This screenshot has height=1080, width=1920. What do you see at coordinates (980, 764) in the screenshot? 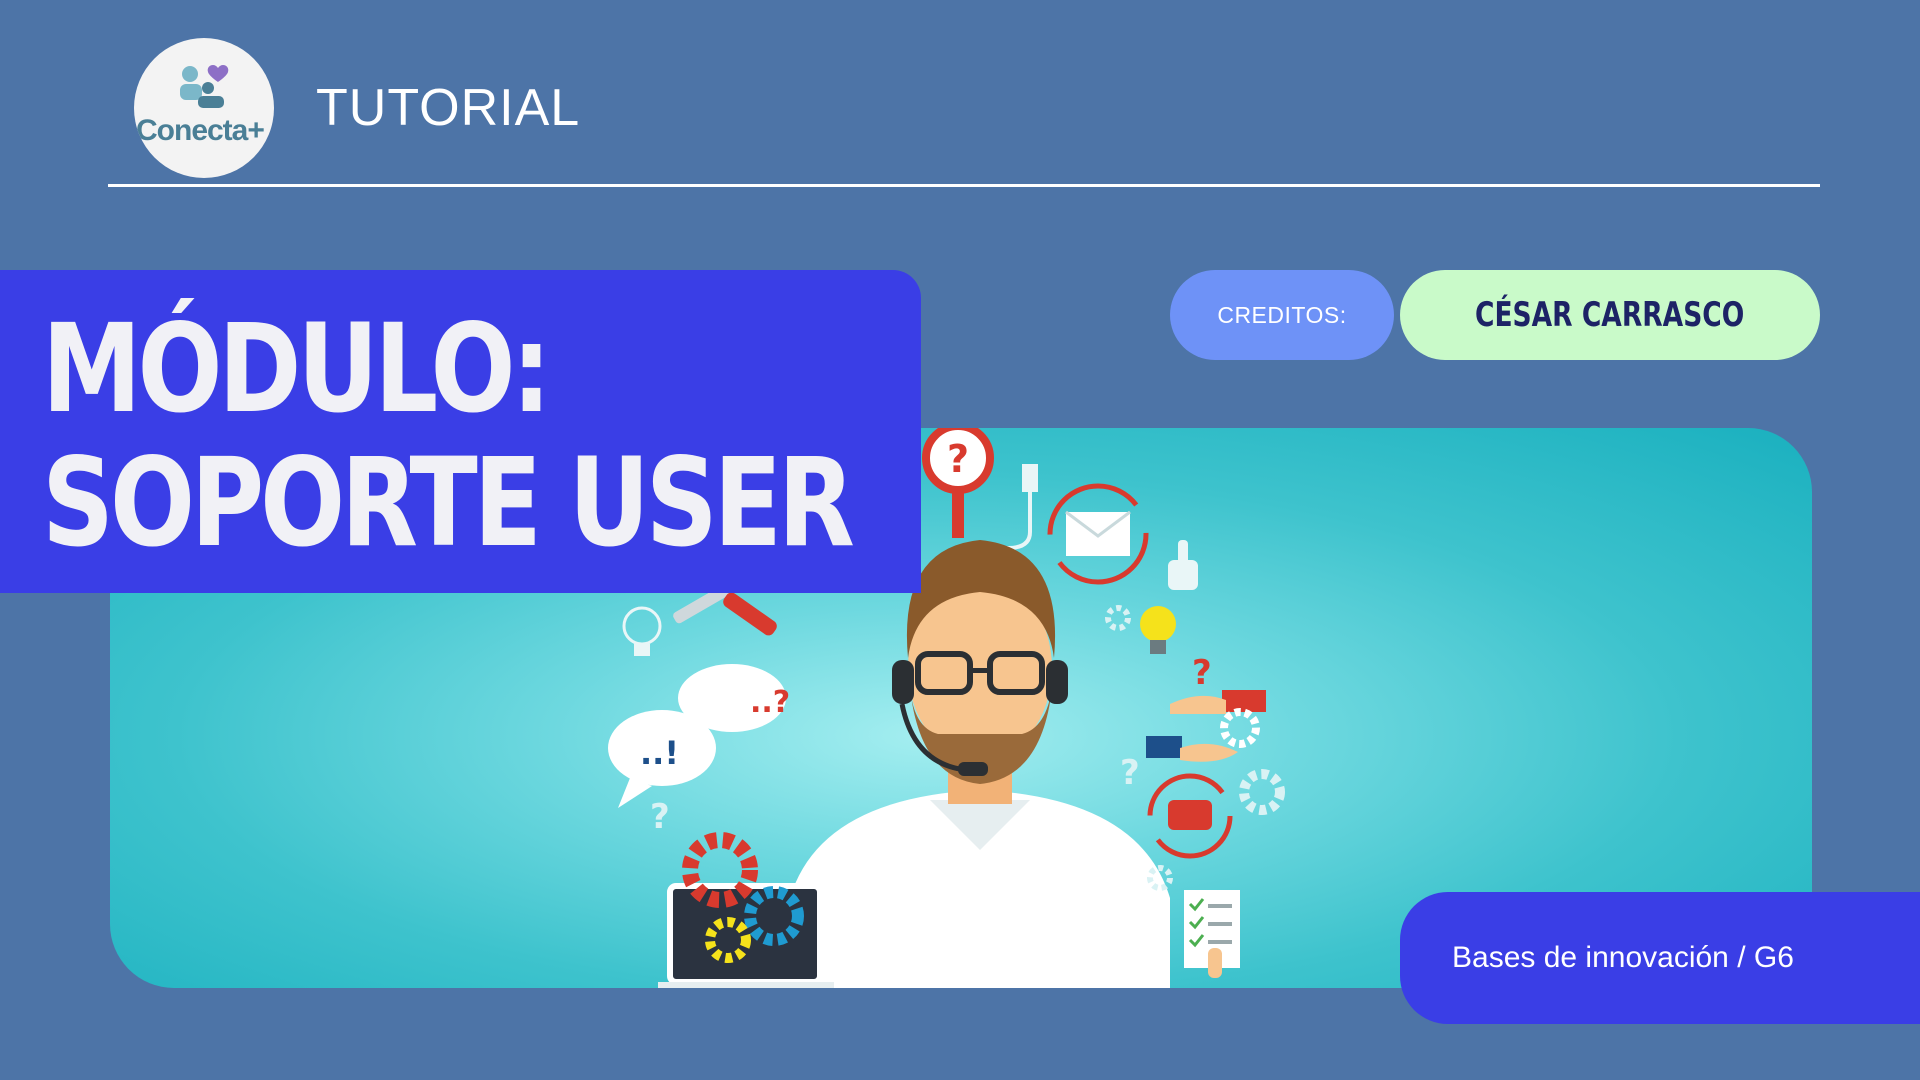
I see `support-agent-figure` at bounding box center [980, 764].